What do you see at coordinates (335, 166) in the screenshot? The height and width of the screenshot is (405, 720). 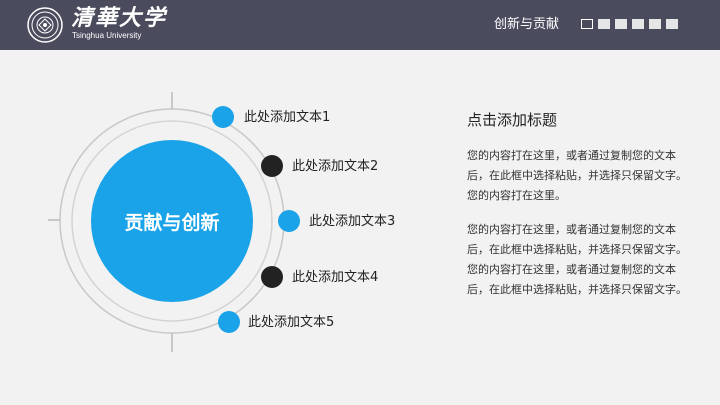 I see `item-label-2: 此处添加文本2` at bounding box center [335, 166].